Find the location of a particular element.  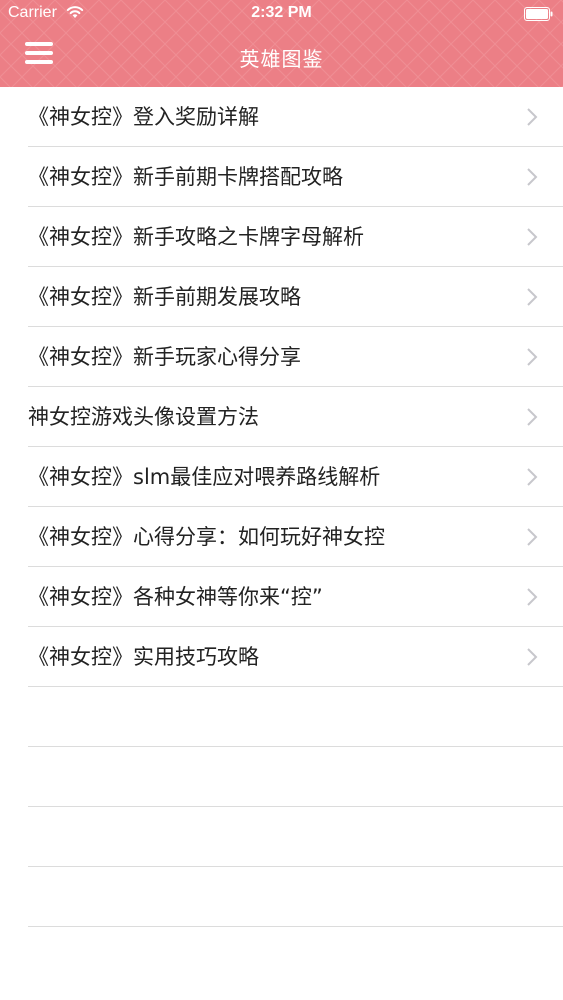

list-item-label: 神女控游戏头像设置方法 is located at coordinates (143, 417).